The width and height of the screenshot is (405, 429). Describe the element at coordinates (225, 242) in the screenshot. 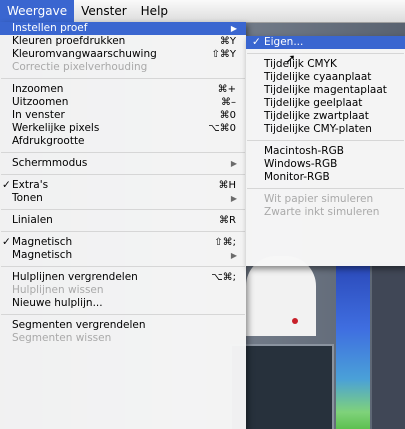

I see `keyboard-shortcut: ⇧⌘;` at that location.